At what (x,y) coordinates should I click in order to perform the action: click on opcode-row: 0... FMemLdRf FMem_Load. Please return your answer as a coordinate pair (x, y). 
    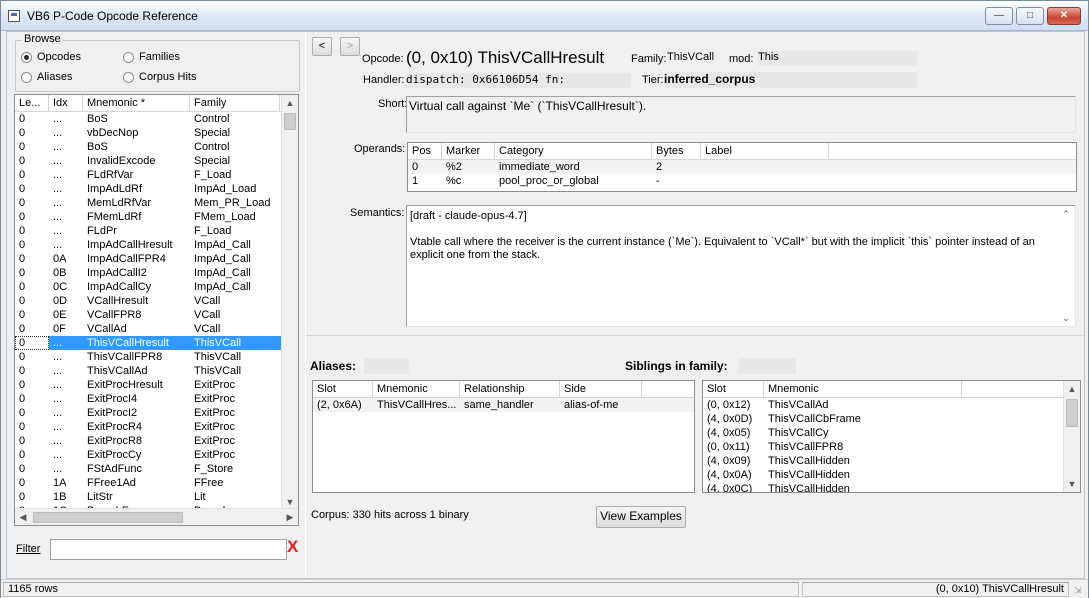
    Looking at the image, I should click on (156, 217).